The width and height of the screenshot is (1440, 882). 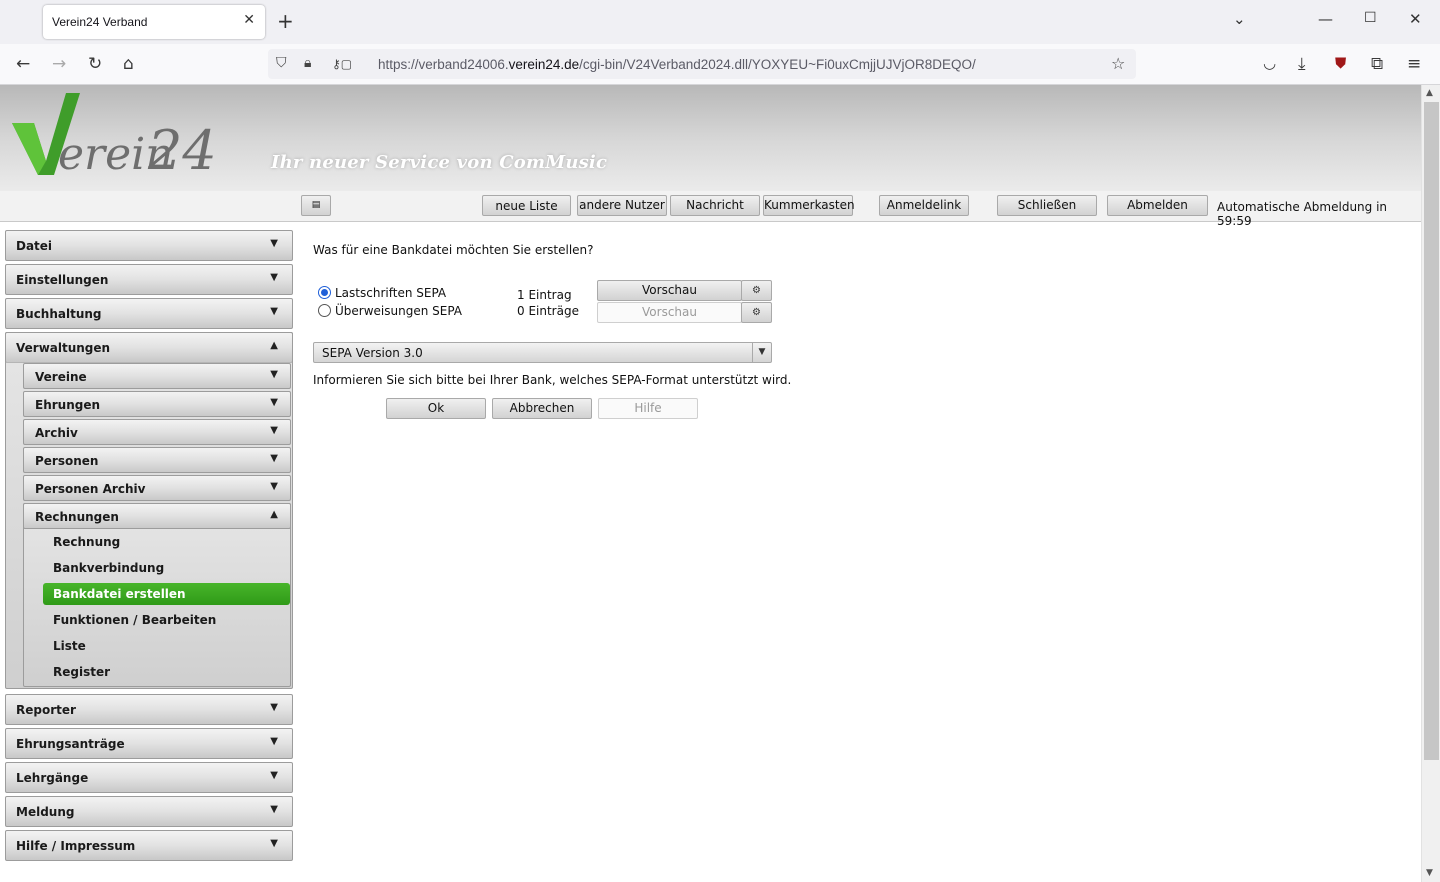 I want to click on sepa-version-value: SEPA Version 3.0, so click(x=372, y=353).